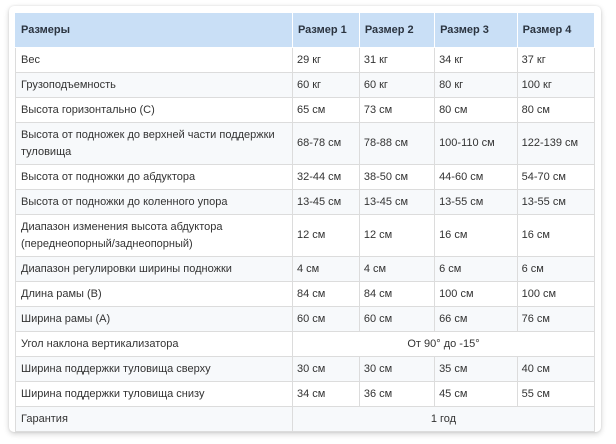 Image resolution: width=616 pixels, height=444 pixels. What do you see at coordinates (476, 319) in the screenshot?
I see `value-cell-size-3: 66 см` at bounding box center [476, 319].